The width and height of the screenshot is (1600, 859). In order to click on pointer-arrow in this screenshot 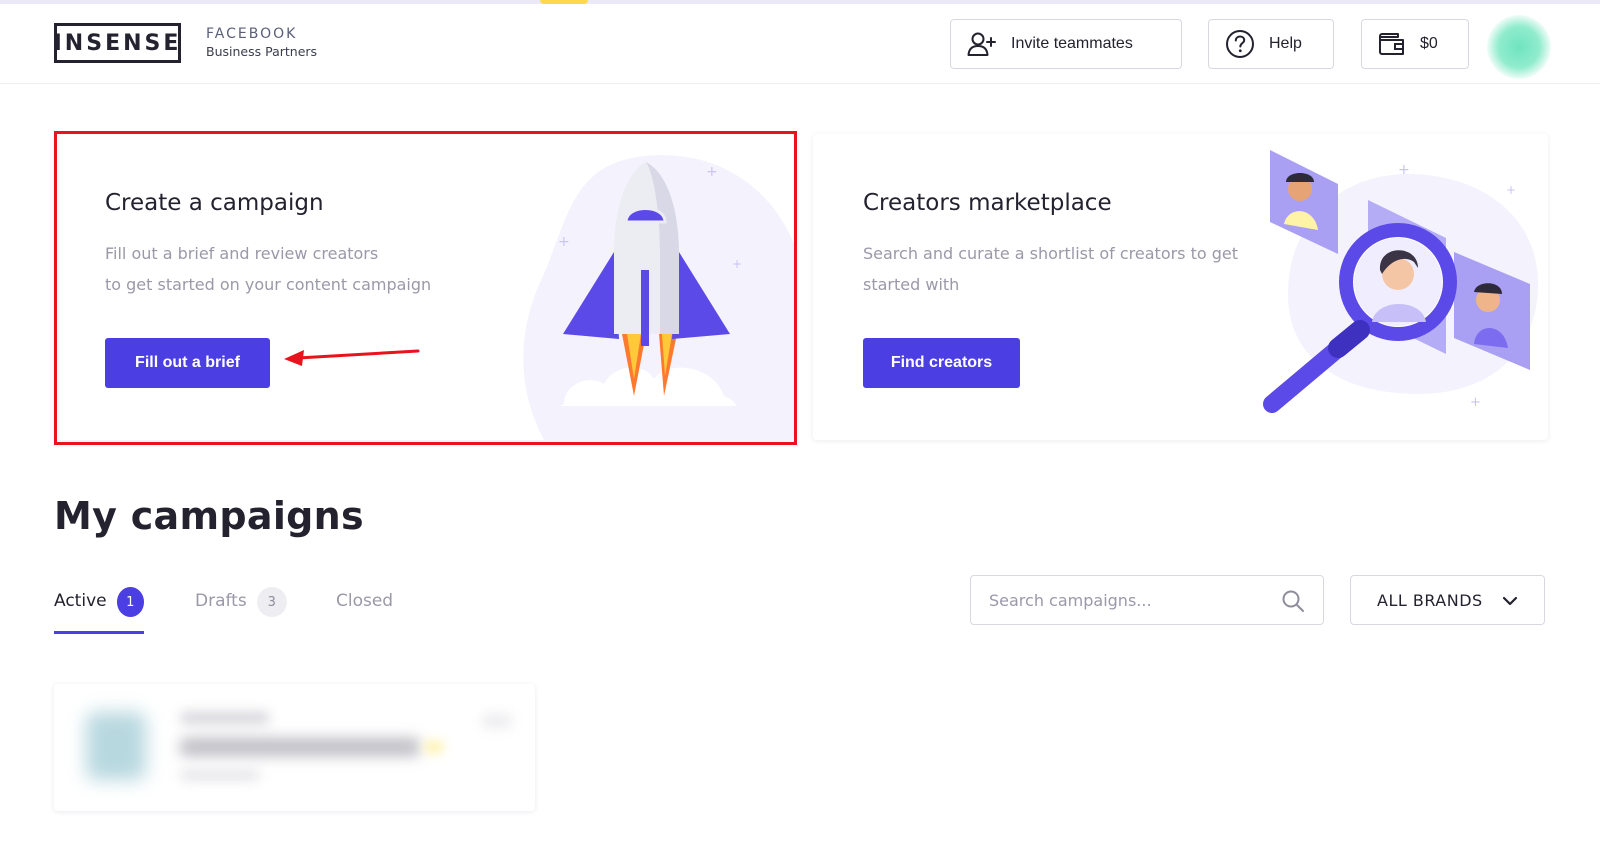, I will do `click(352, 357)`.